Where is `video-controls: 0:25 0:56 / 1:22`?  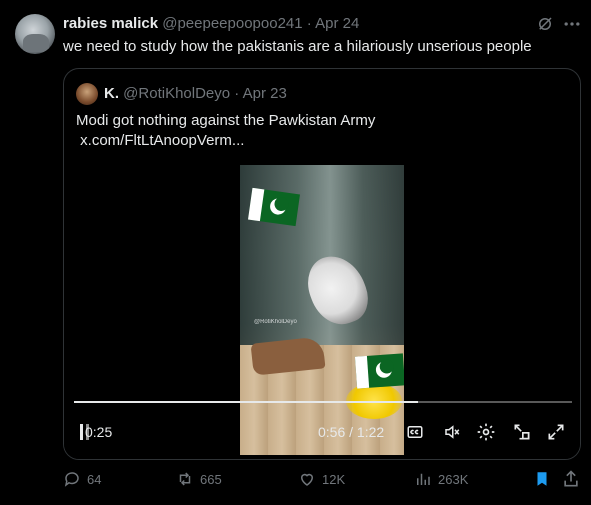
video-controls: 0:25 0:56 / 1:22 is located at coordinates (322, 433).